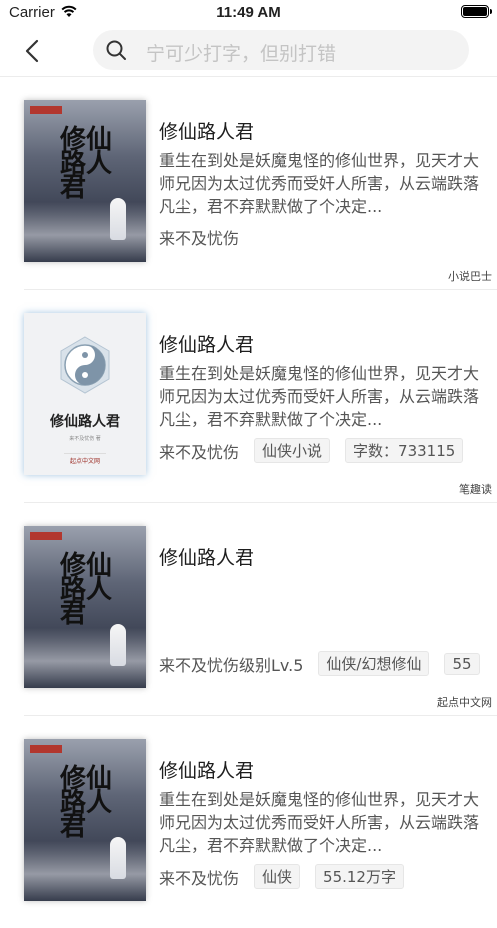 The height and width of the screenshot is (928, 497). Describe the element at coordinates (464, 702) in the screenshot. I see `source-label: 起点中文网` at that location.